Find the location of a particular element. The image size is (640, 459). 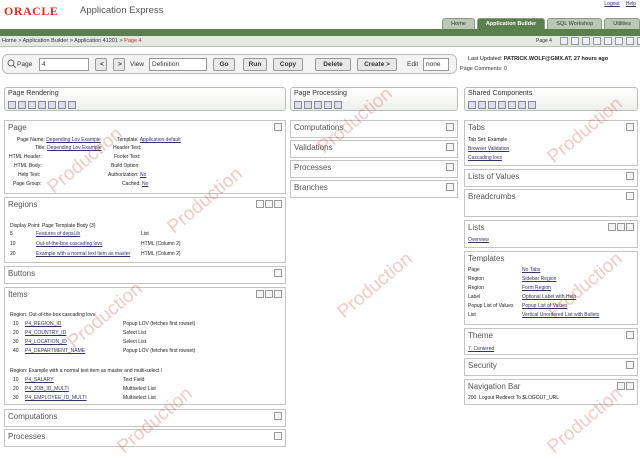

globe-icon is located at coordinates (522, 105).